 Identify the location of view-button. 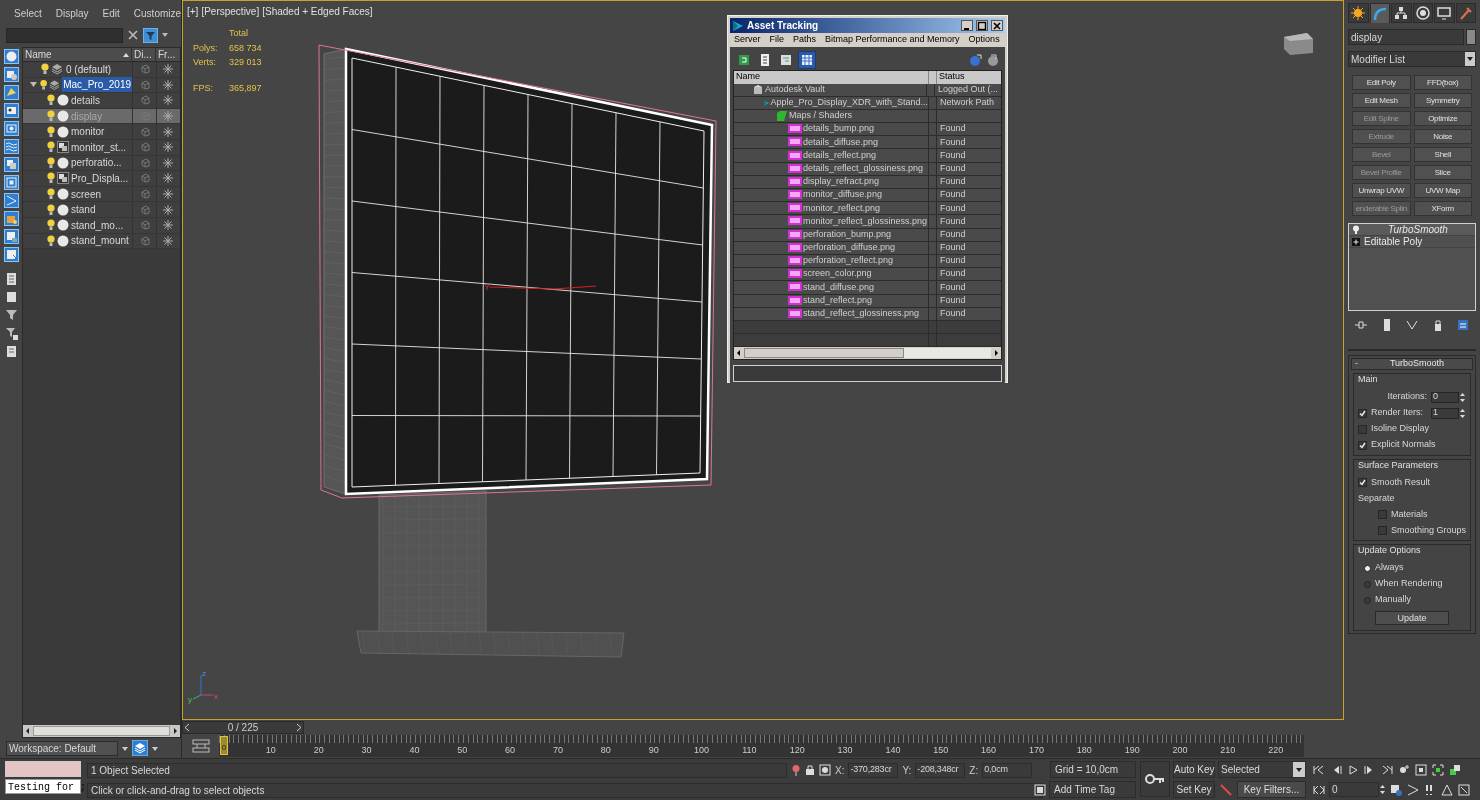
(807, 59).